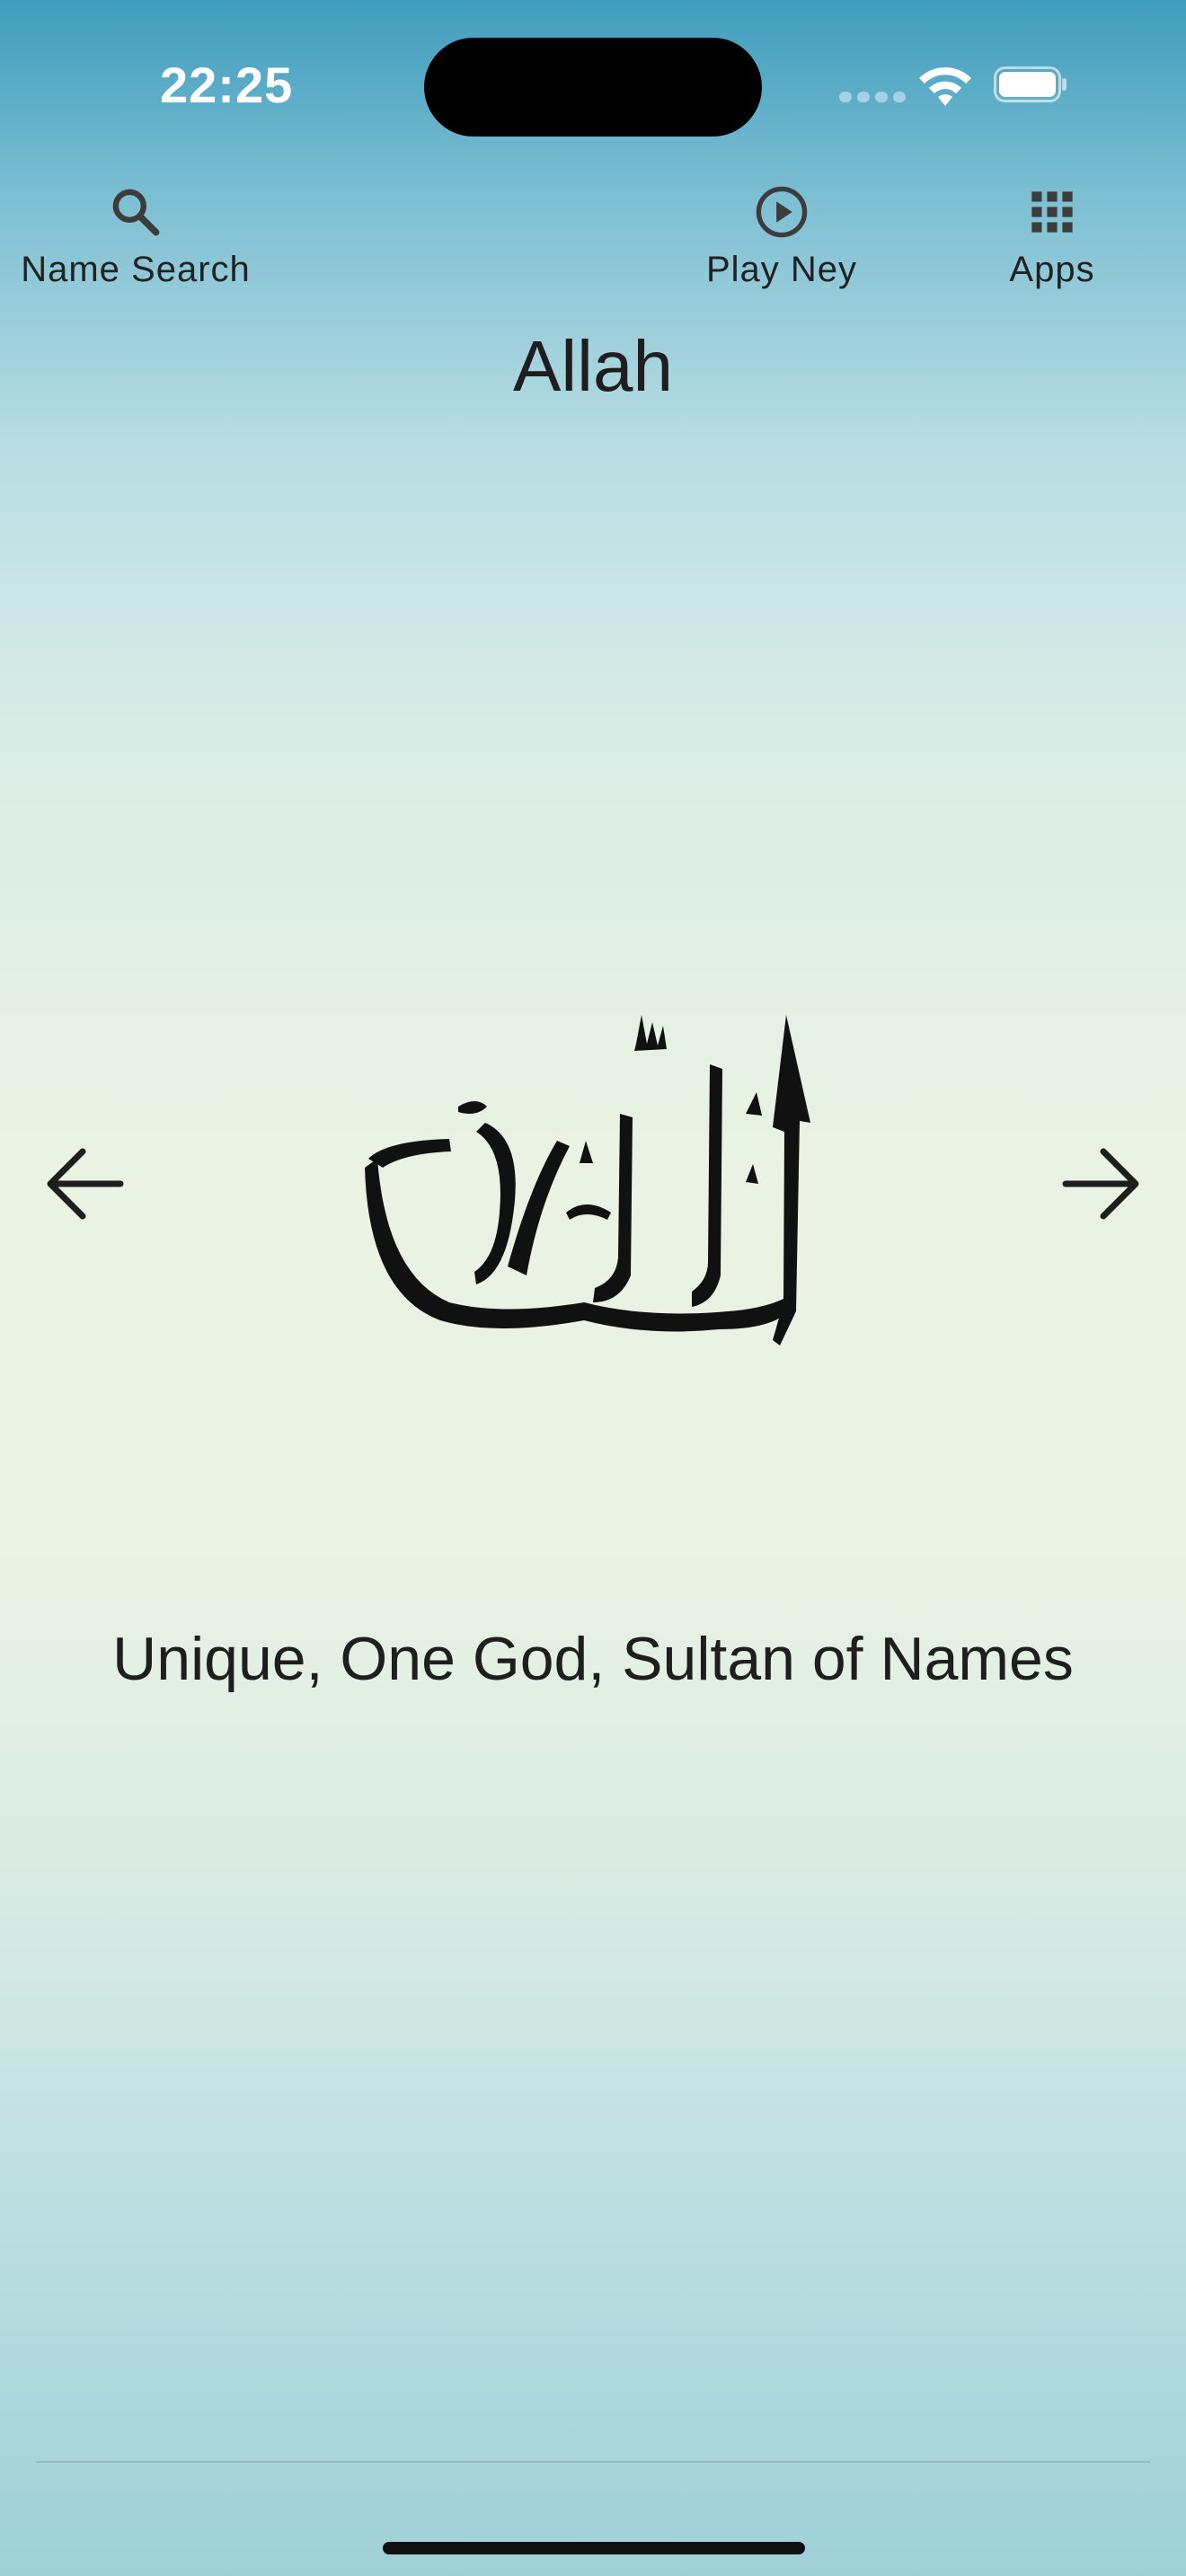 This screenshot has height=2576, width=1186. I want to click on battery-icon, so click(1030, 84).